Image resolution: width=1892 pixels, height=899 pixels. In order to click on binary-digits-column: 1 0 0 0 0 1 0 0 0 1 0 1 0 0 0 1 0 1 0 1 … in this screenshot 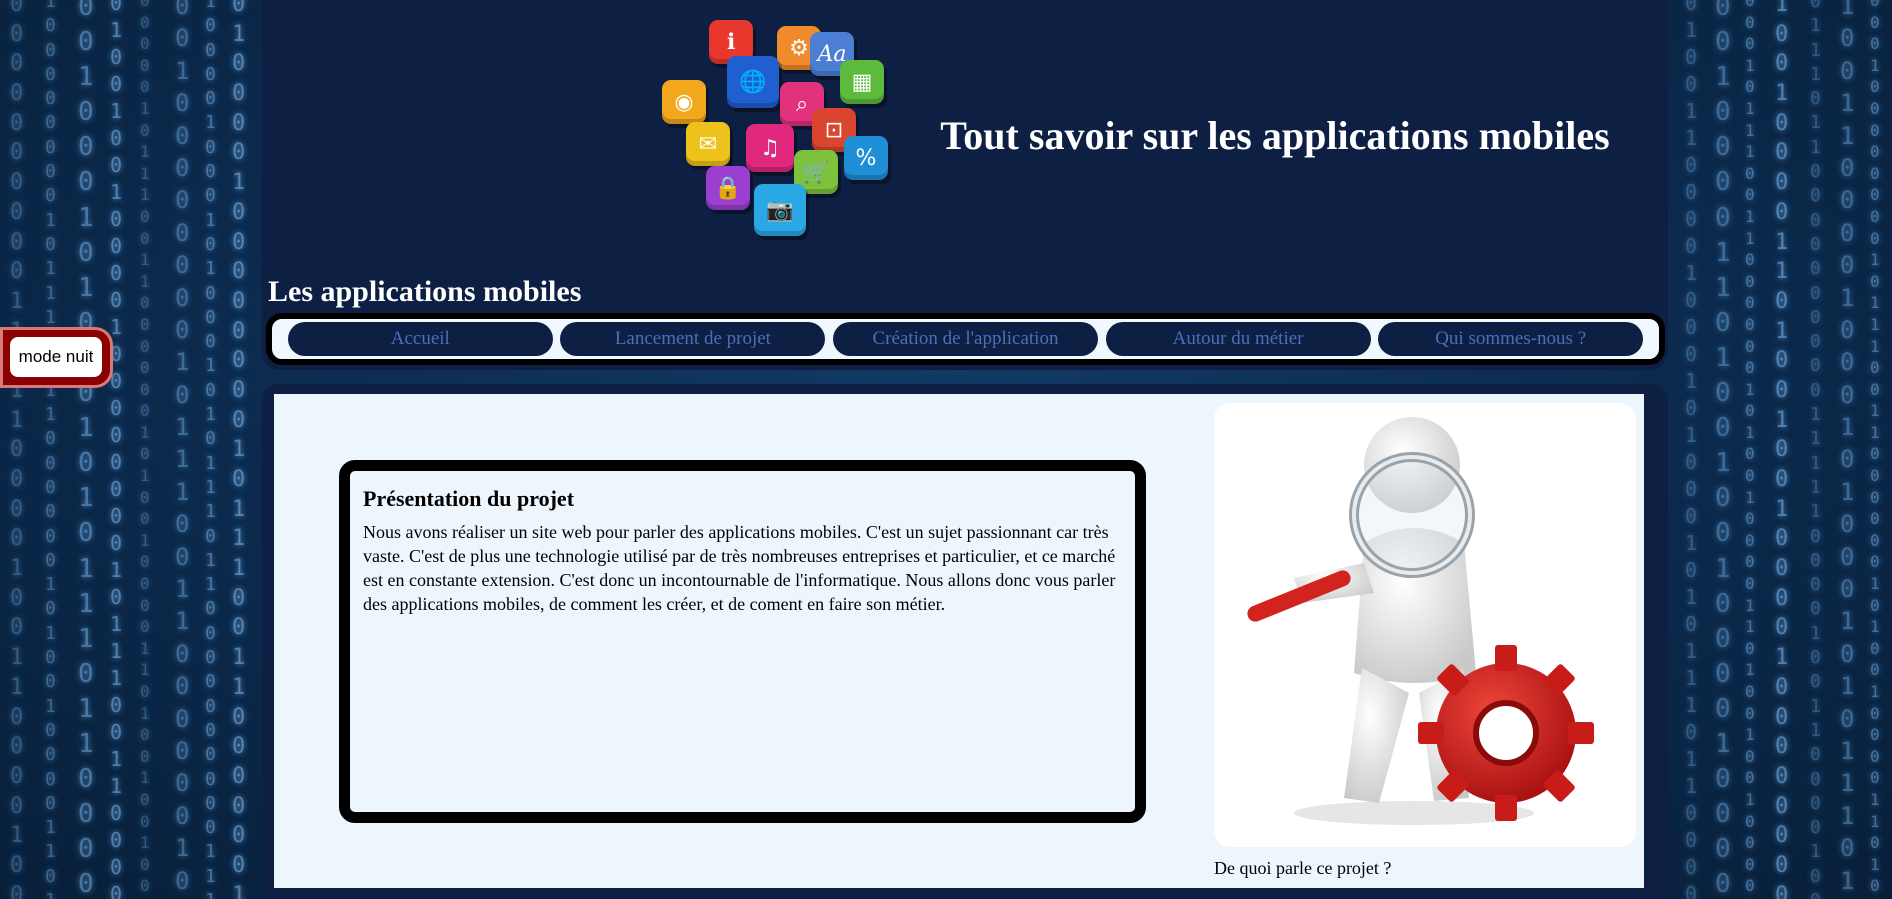, I will do `click(210, 449)`.